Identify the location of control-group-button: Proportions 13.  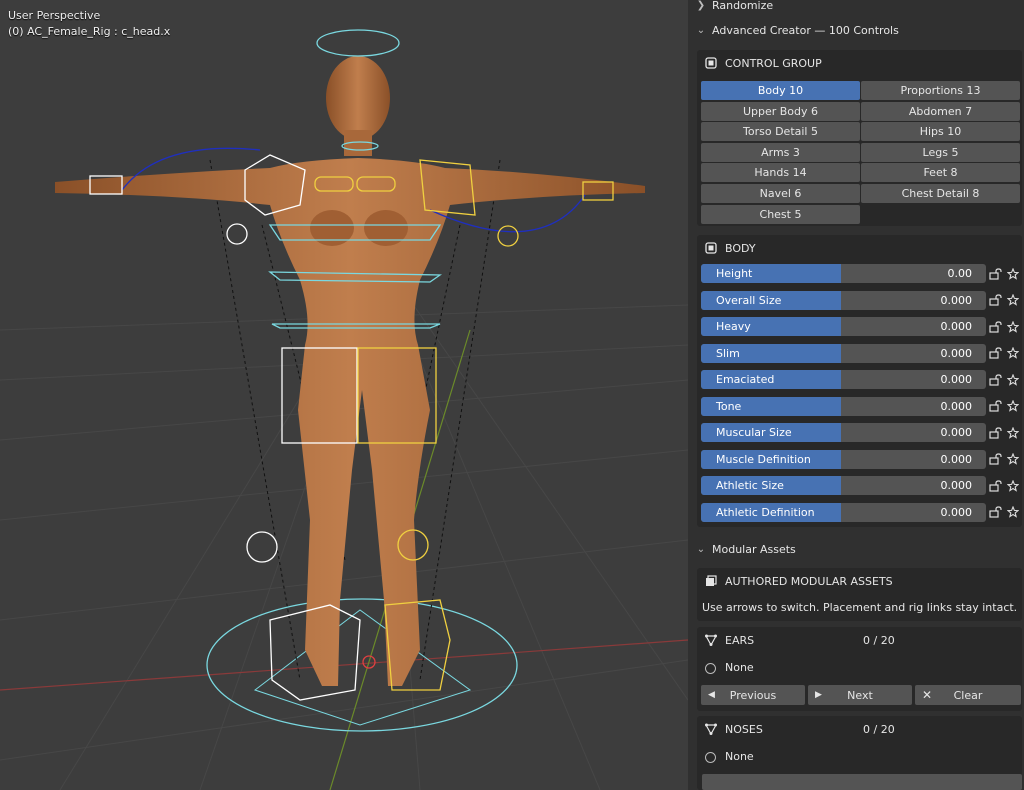
(940, 90).